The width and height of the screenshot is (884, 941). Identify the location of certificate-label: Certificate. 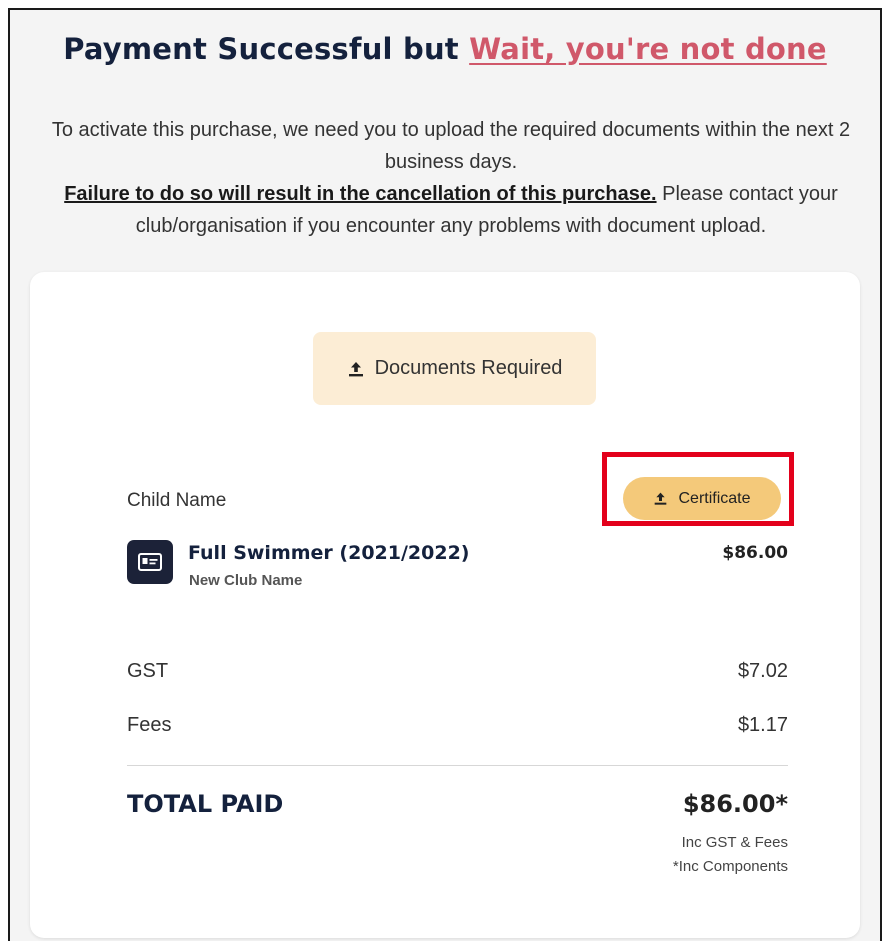
(714, 498).